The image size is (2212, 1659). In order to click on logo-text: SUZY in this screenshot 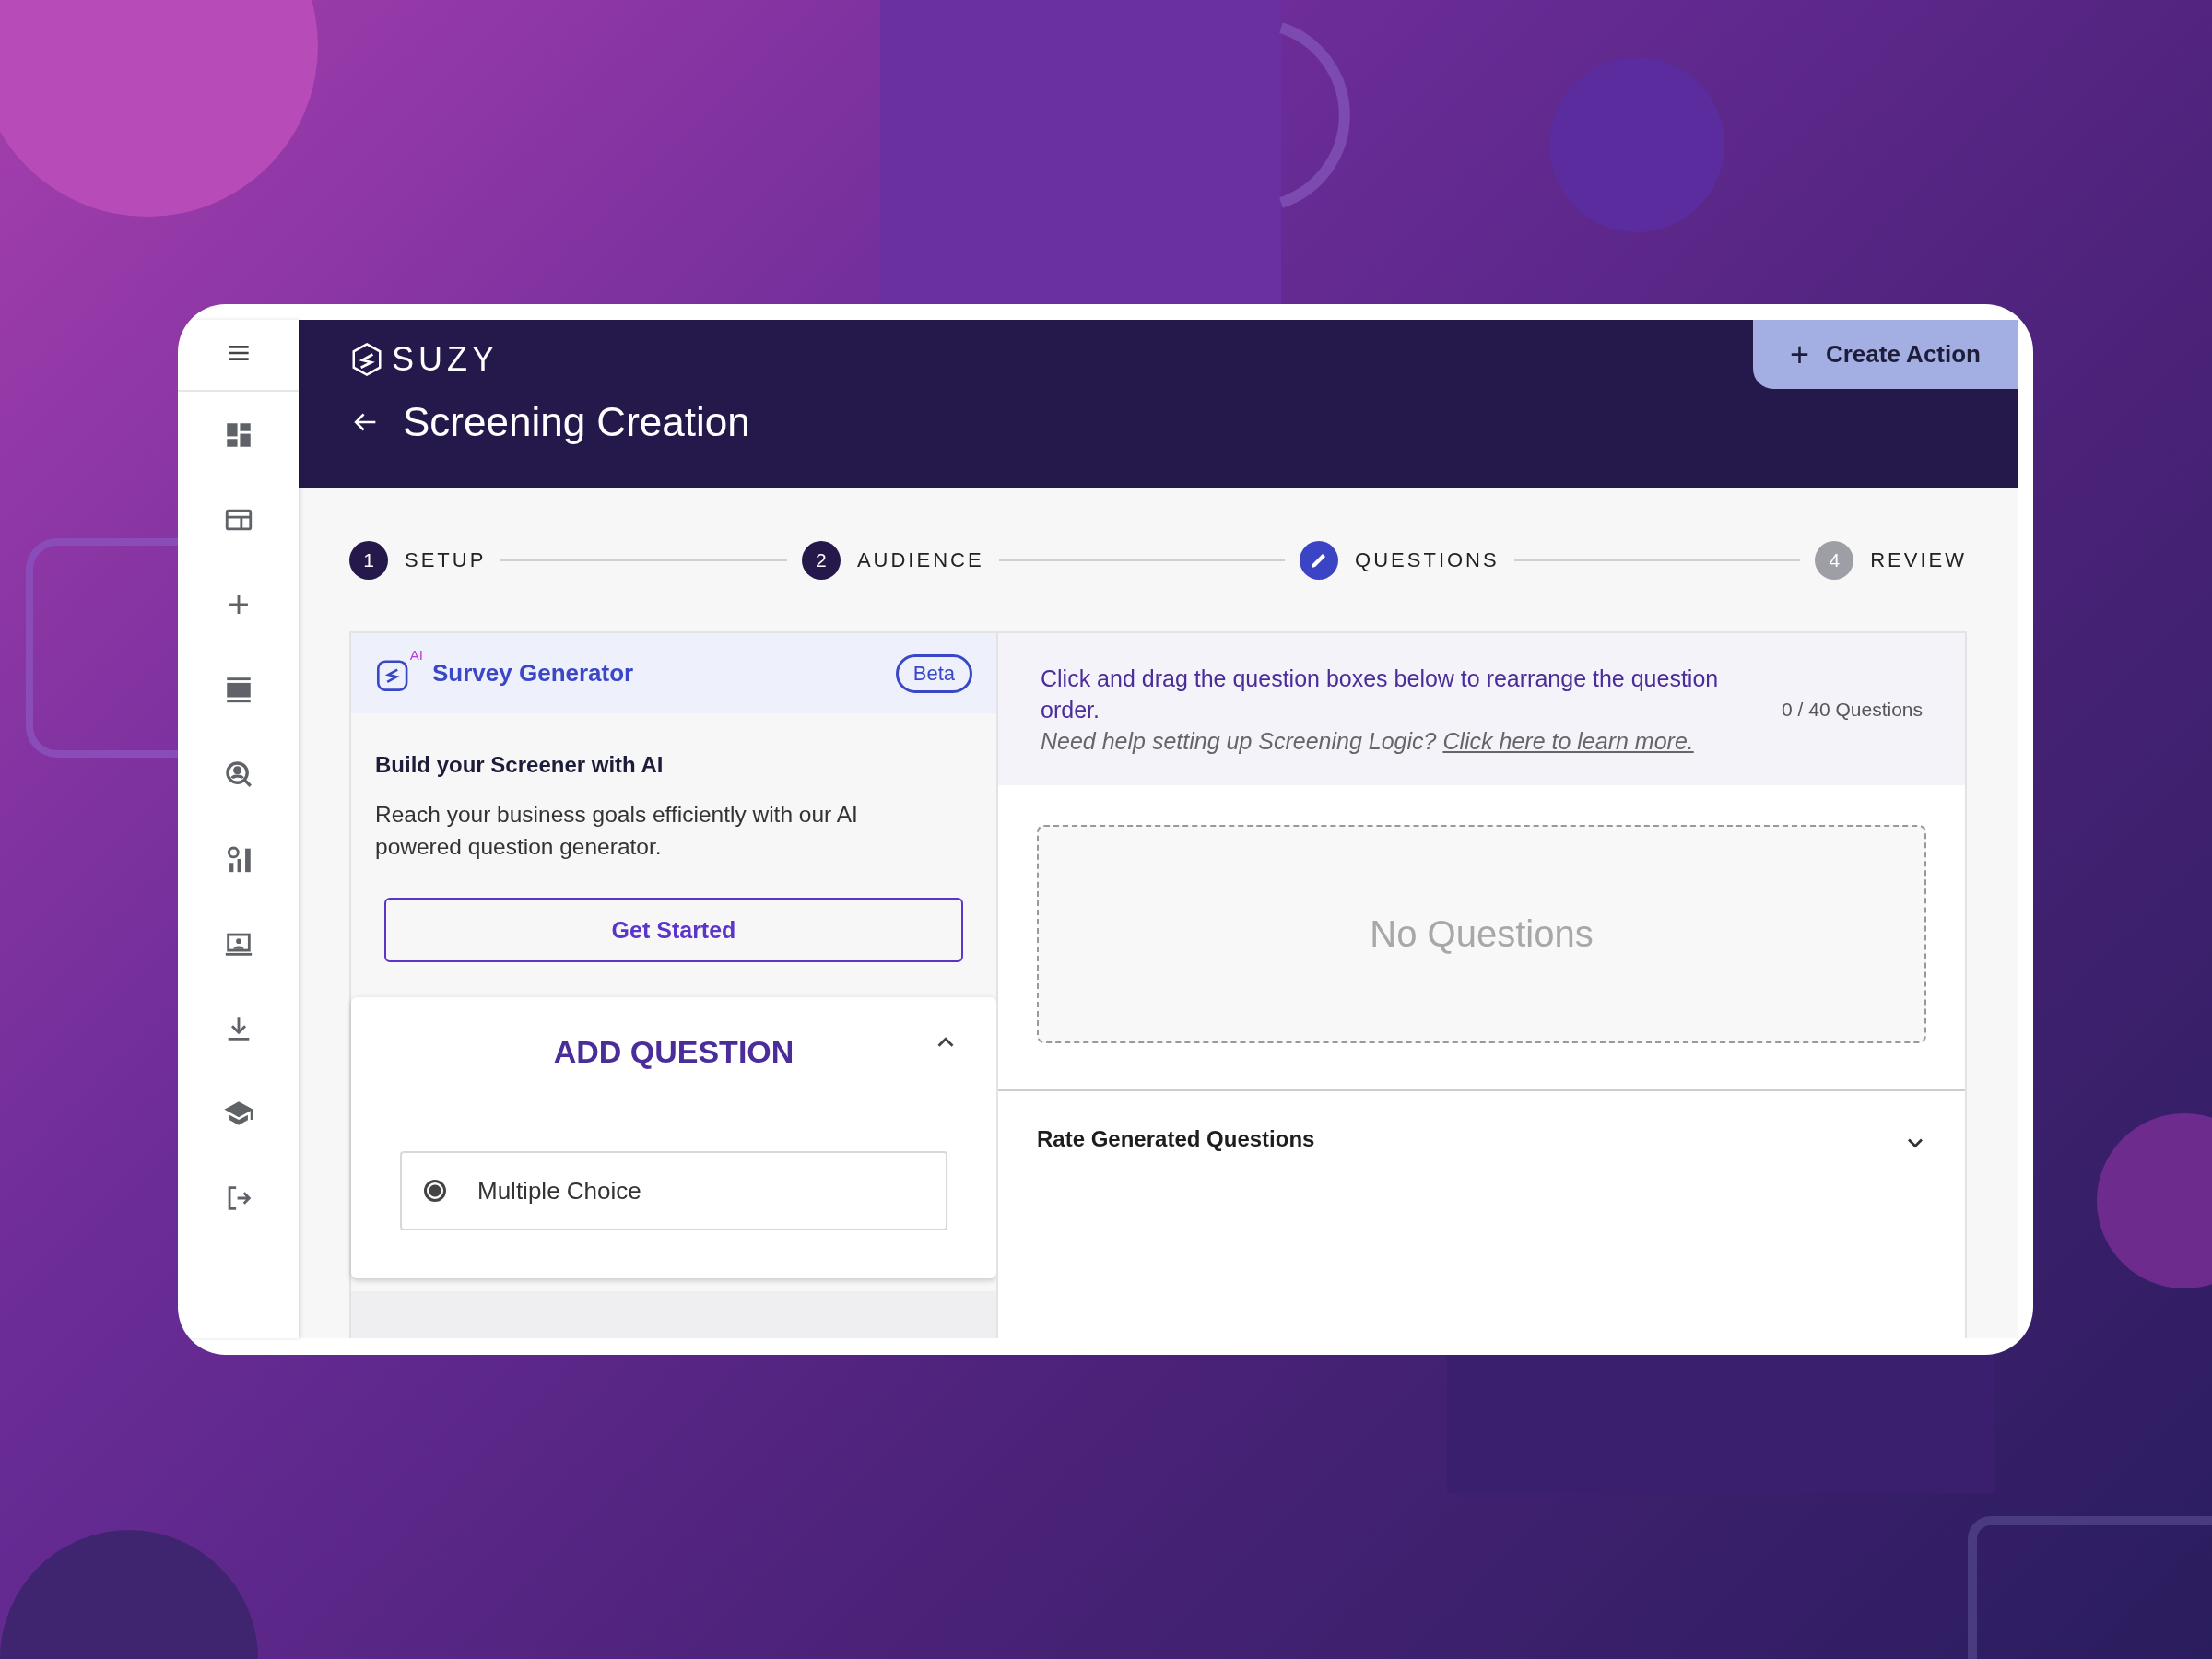, I will do `click(445, 359)`.